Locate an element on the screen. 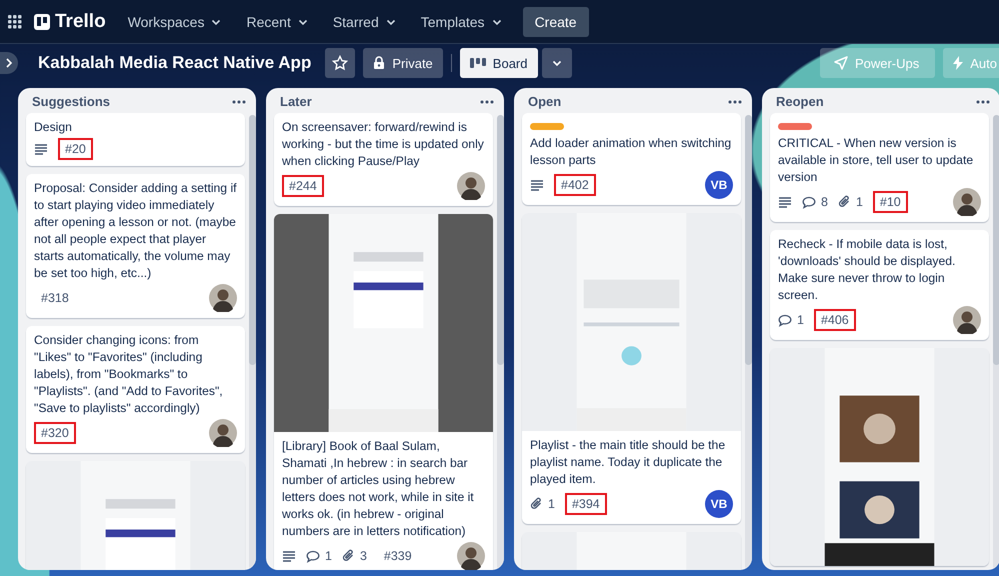 The image size is (999, 576). card: Recheck - If mobile data is lost, 'downloads' should be displayed. Make sure never throw to login screen. 1 #406 is located at coordinates (879, 285).